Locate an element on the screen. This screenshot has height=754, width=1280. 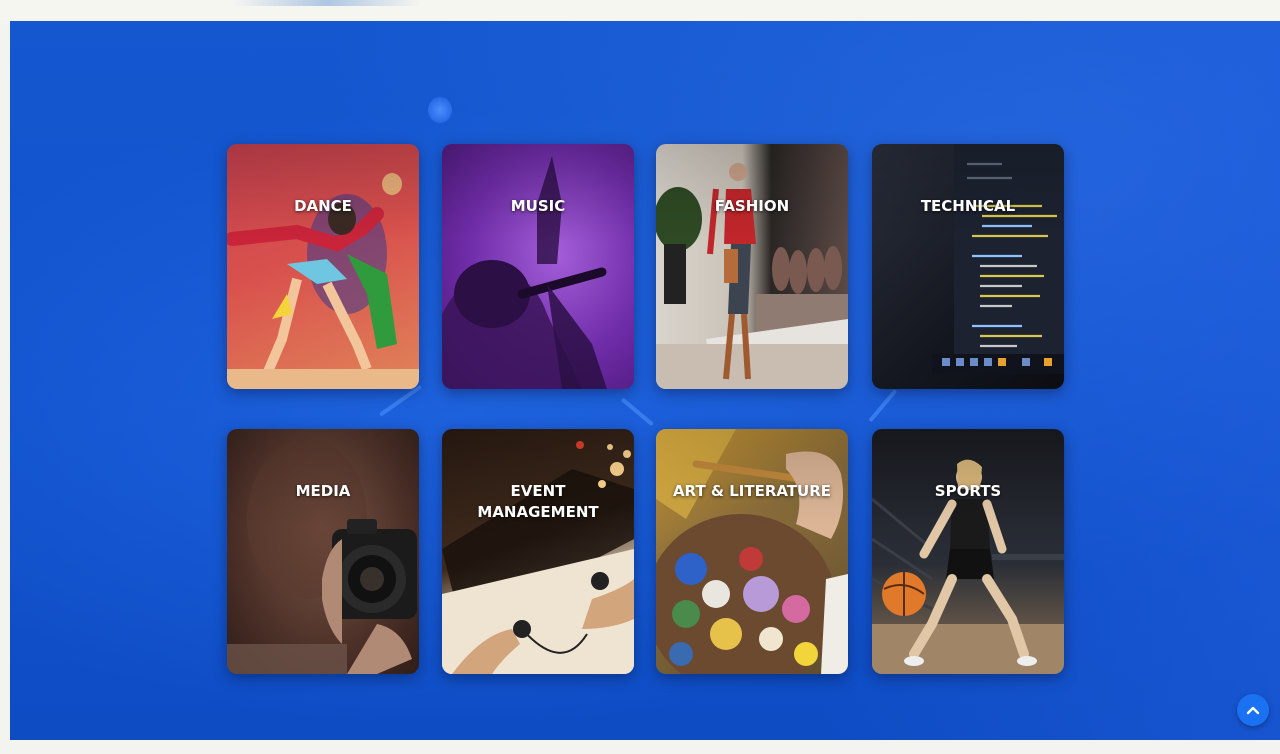
category-card-fashion: FASHION is located at coordinates (752, 266).